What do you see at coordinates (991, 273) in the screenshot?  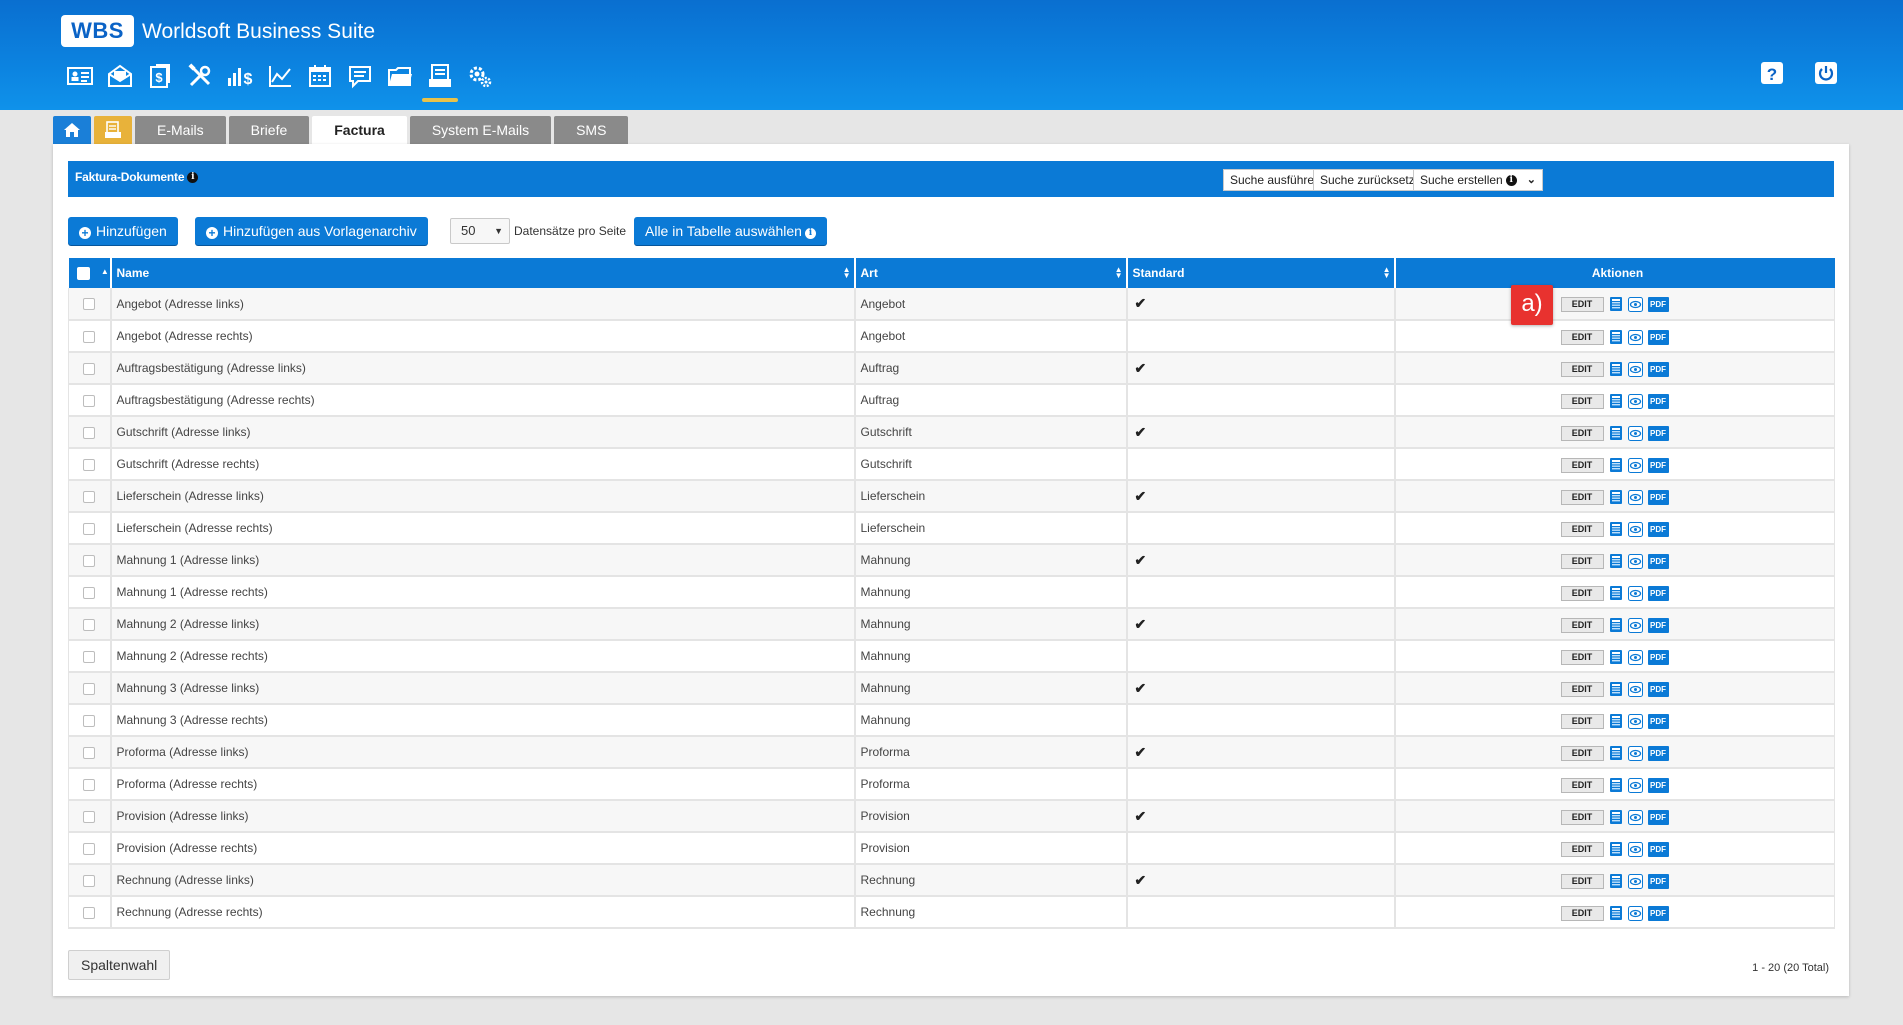 I see `column-header-art: Art ▲ ▼` at bounding box center [991, 273].